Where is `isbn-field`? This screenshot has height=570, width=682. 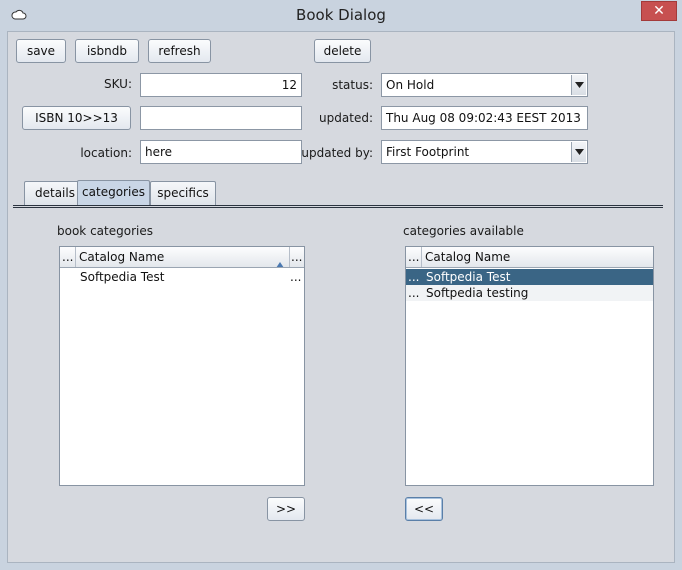
isbn-field is located at coordinates (221, 118).